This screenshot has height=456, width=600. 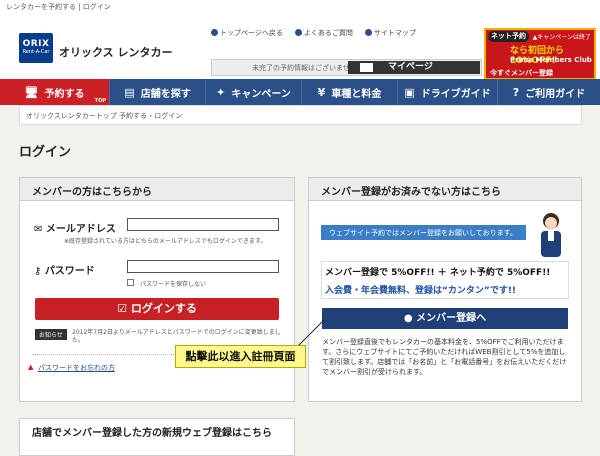 What do you see at coordinates (240, 356) in the screenshot?
I see `annotation-callout: 點擊此以進入註冊頁面` at bounding box center [240, 356].